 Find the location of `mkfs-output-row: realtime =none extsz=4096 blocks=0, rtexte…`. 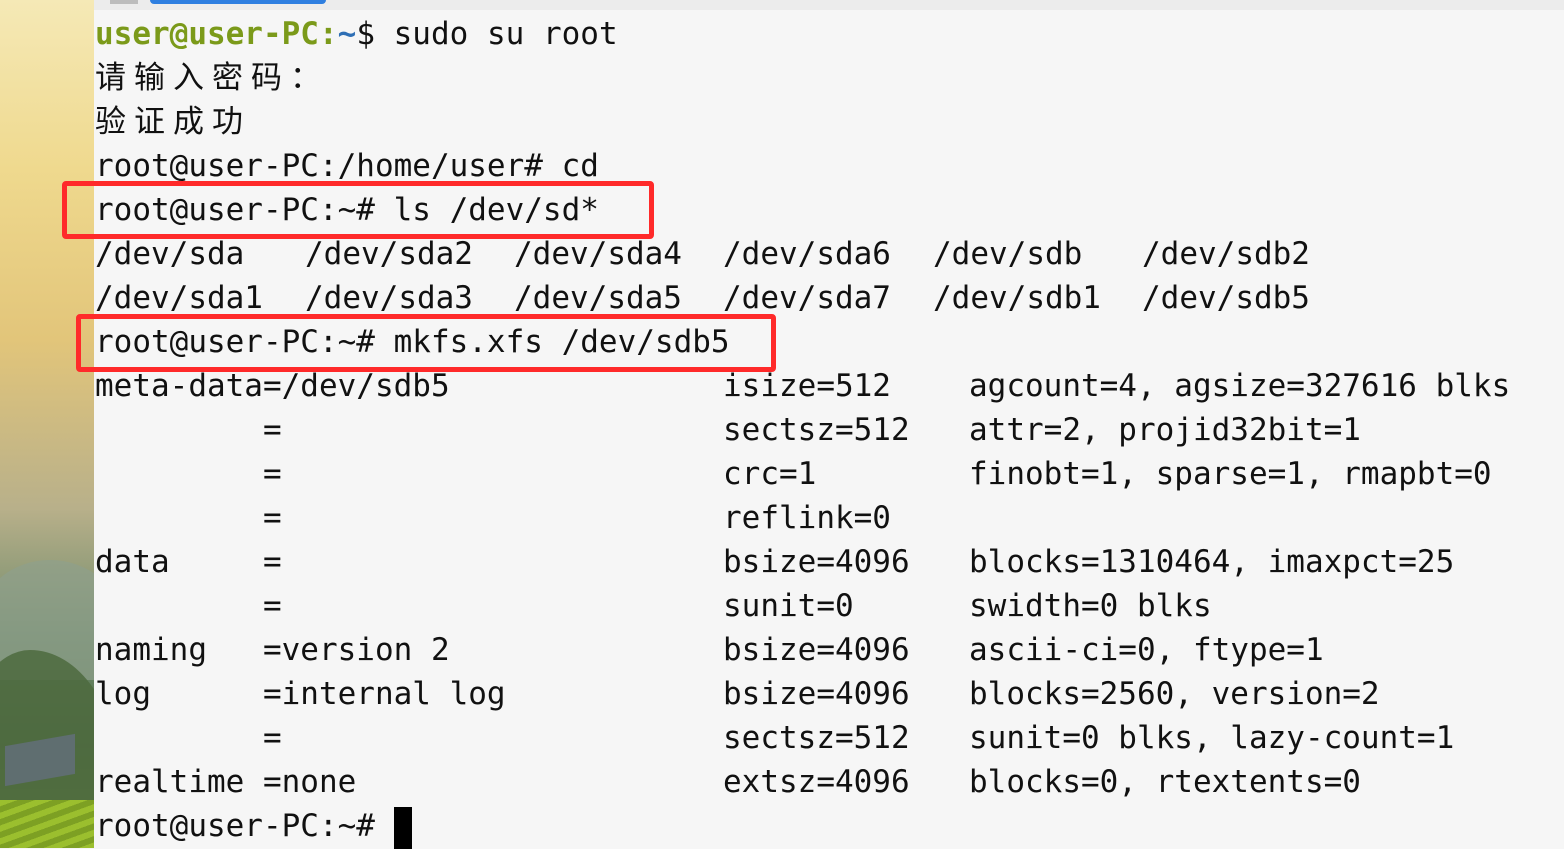

mkfs-output-row: realtime =none extsz=4096 blocks=0, rtexte… is located at coordinates (815, 782).